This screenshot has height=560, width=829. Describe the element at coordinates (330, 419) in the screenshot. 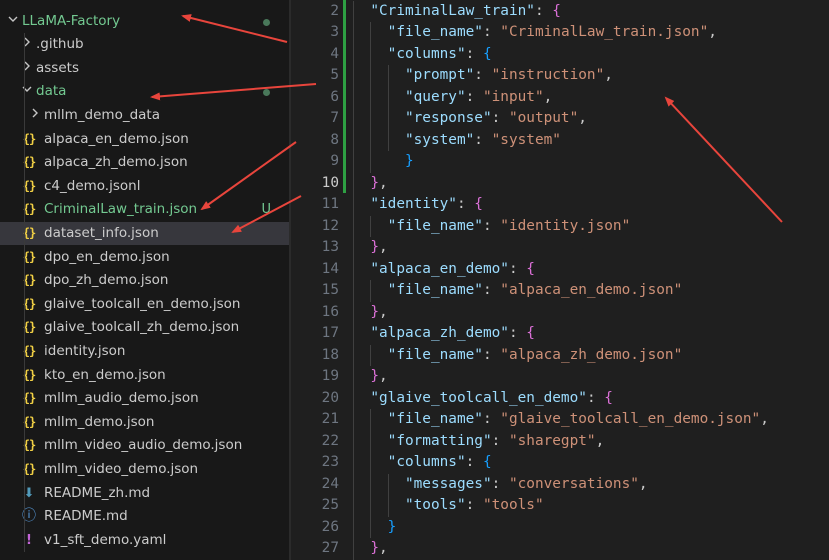

I see `line-number: 21` at that location.